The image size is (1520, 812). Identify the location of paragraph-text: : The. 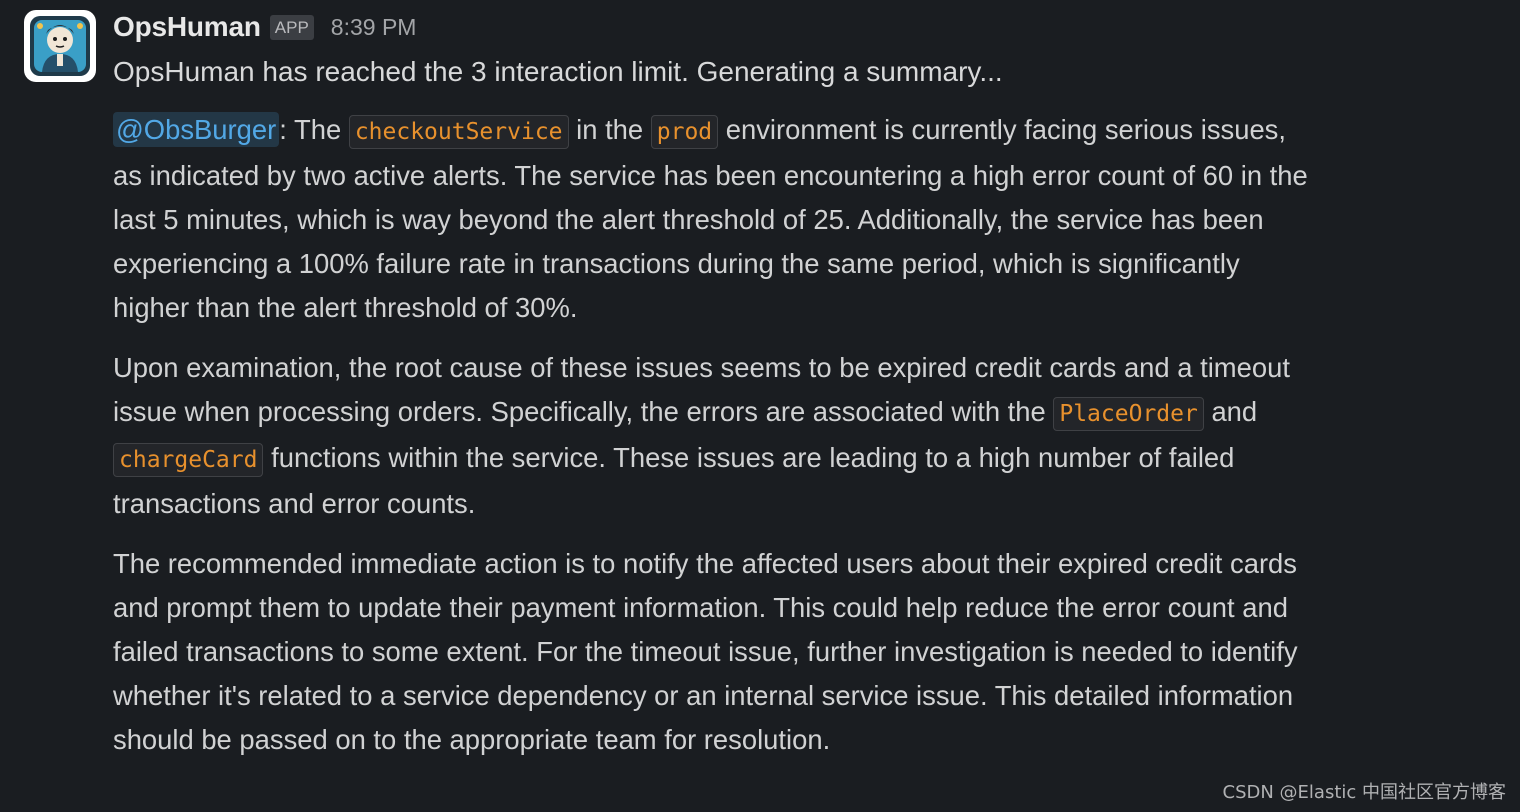
(314, 129).